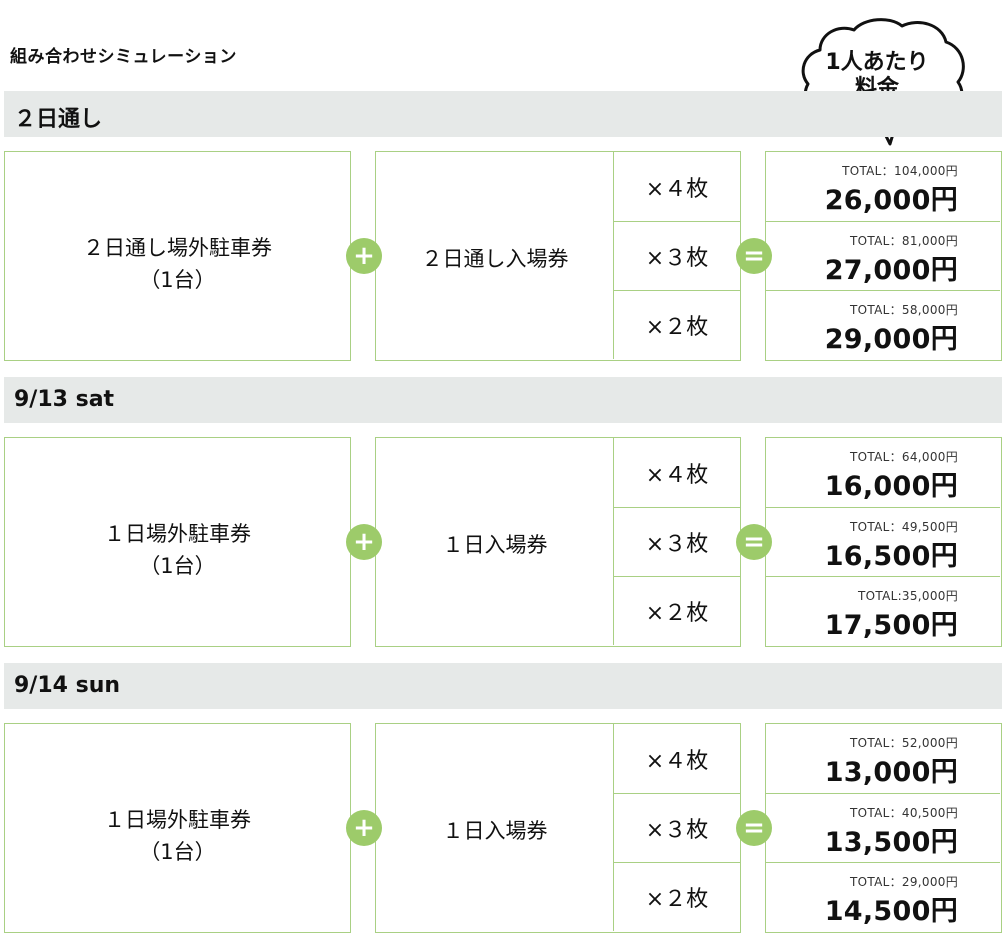 The width and height of the screenshot is (1006, 943). What do you see at coordinates (891, 339) in the screenshot?
I see `per-person-price: 29,000円` at bounding box center [891, 339].